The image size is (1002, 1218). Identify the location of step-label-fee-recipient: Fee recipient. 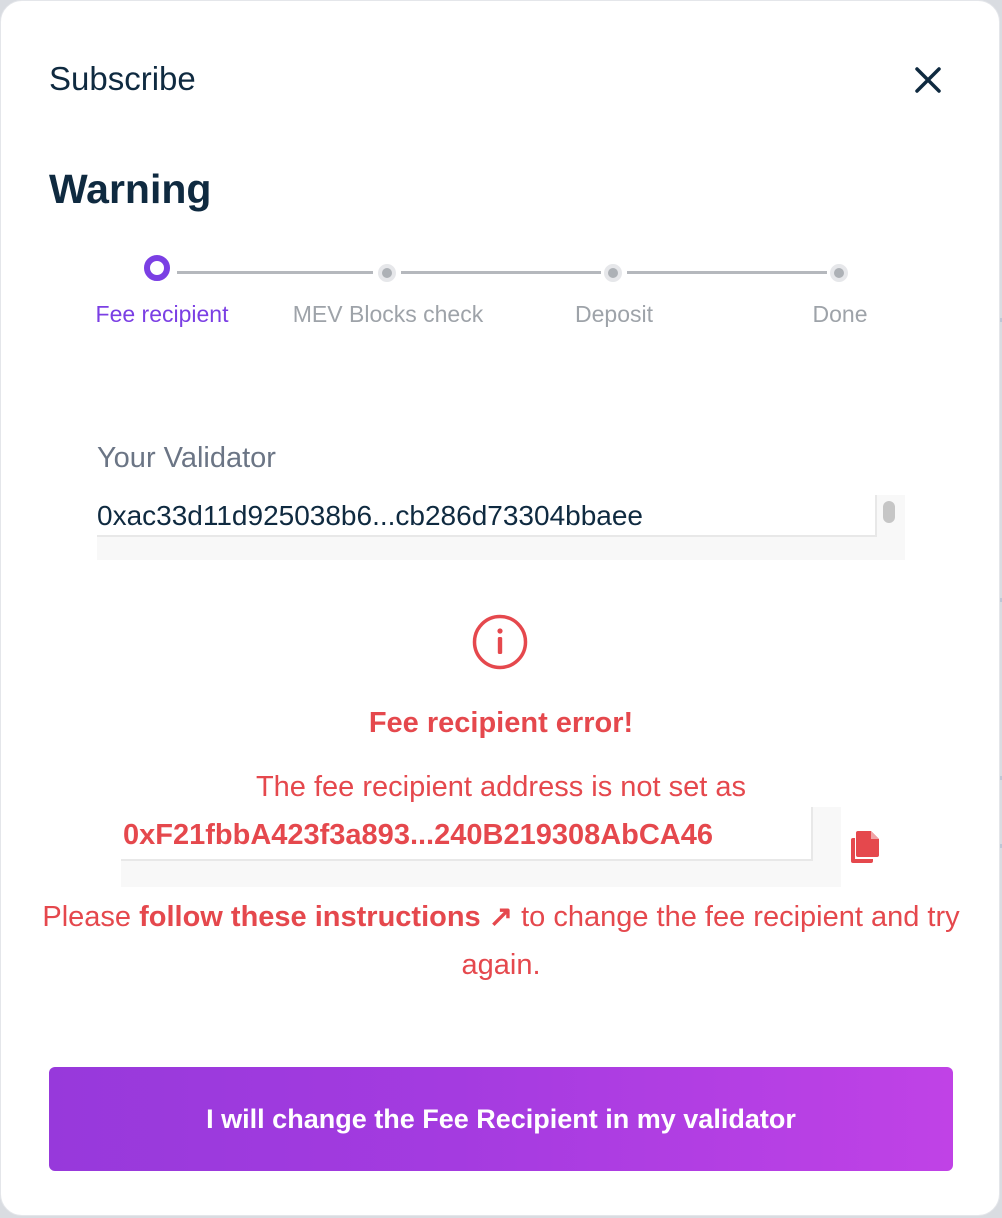
(162, 314).